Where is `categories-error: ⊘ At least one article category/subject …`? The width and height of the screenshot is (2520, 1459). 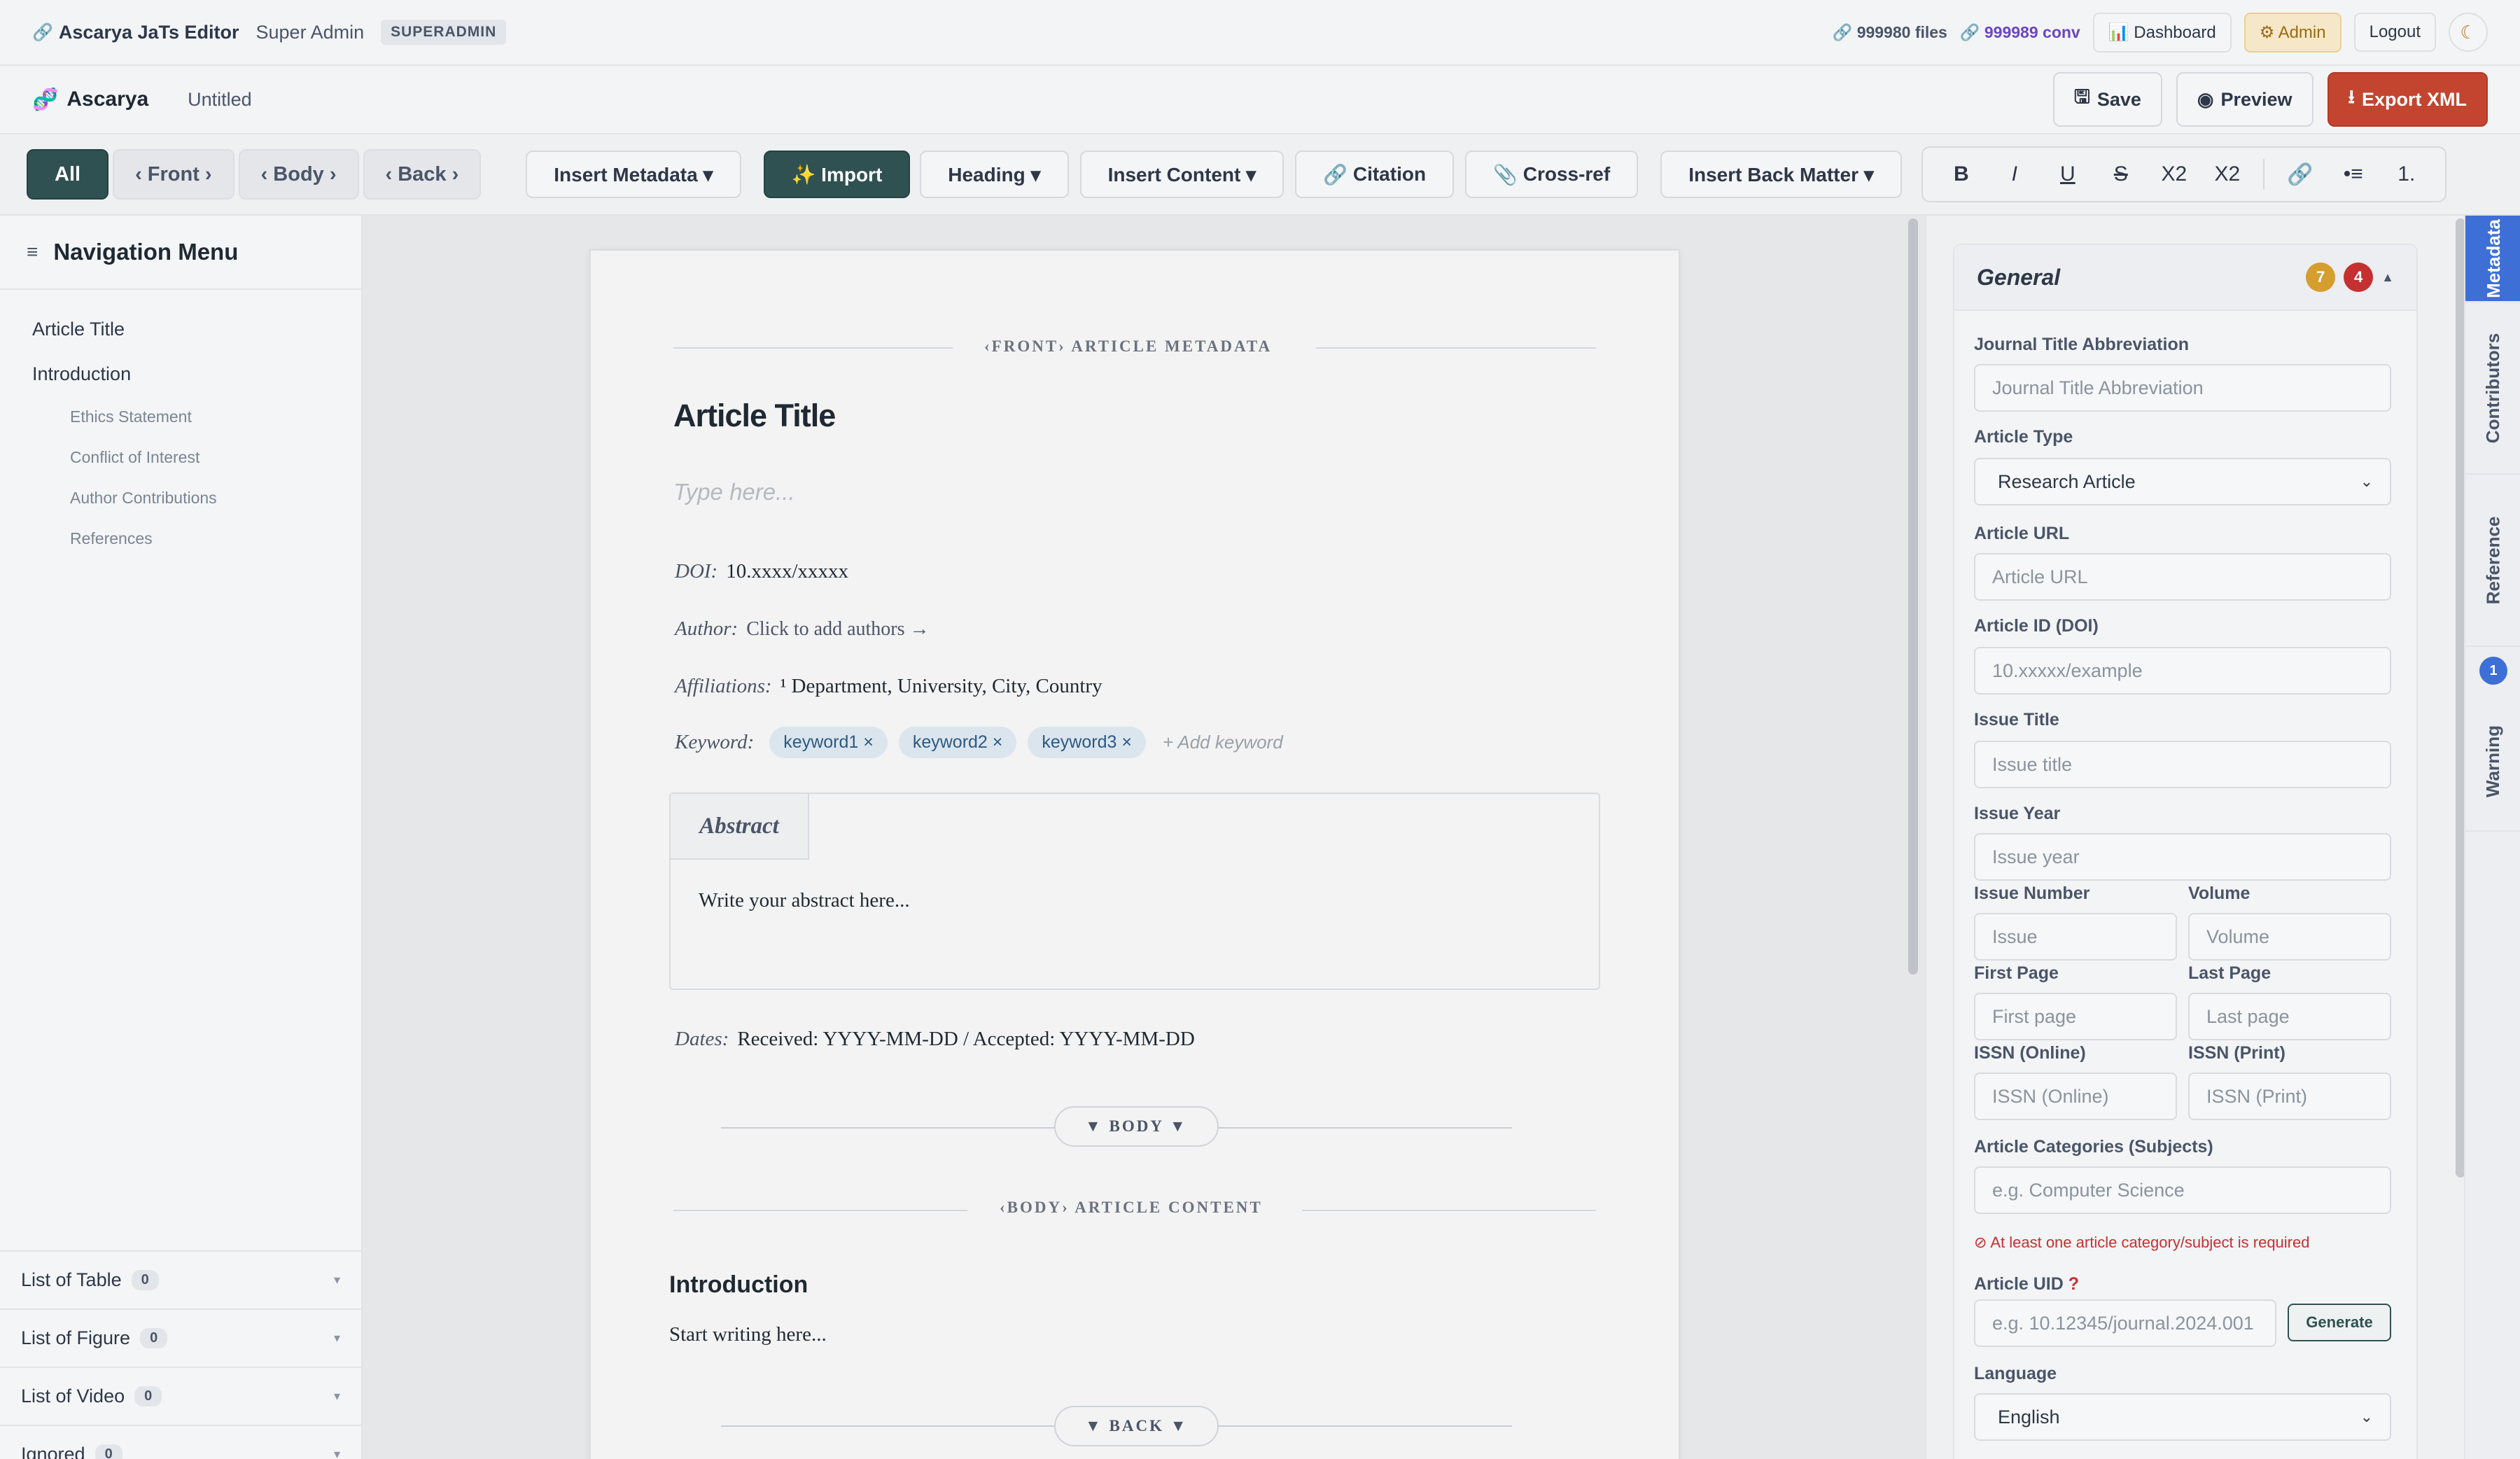 categories-error: ⊘ At least one article category/subject … is located at coordinates (2141, 1243).